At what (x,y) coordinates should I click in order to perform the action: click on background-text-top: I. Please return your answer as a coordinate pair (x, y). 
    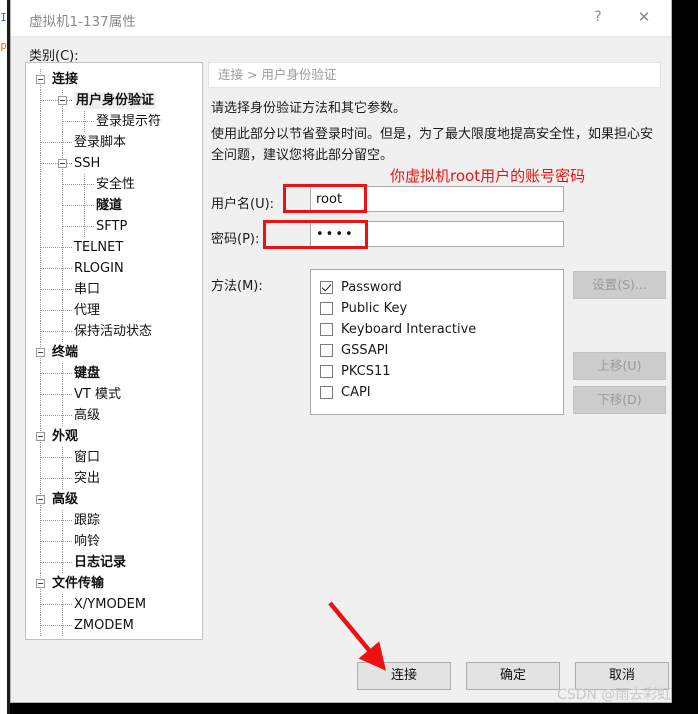
    Looking at the image, I should click on (3, 17).